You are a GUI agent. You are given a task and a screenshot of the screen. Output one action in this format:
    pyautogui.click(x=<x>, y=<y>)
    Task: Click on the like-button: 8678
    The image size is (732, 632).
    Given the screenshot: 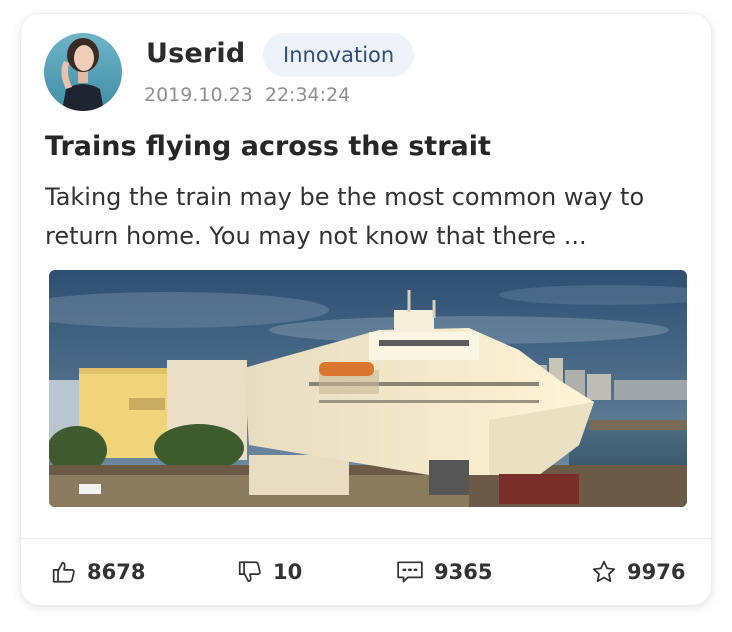 What is the action you would take?
    pyautogui.click(x=98, y=572)
    